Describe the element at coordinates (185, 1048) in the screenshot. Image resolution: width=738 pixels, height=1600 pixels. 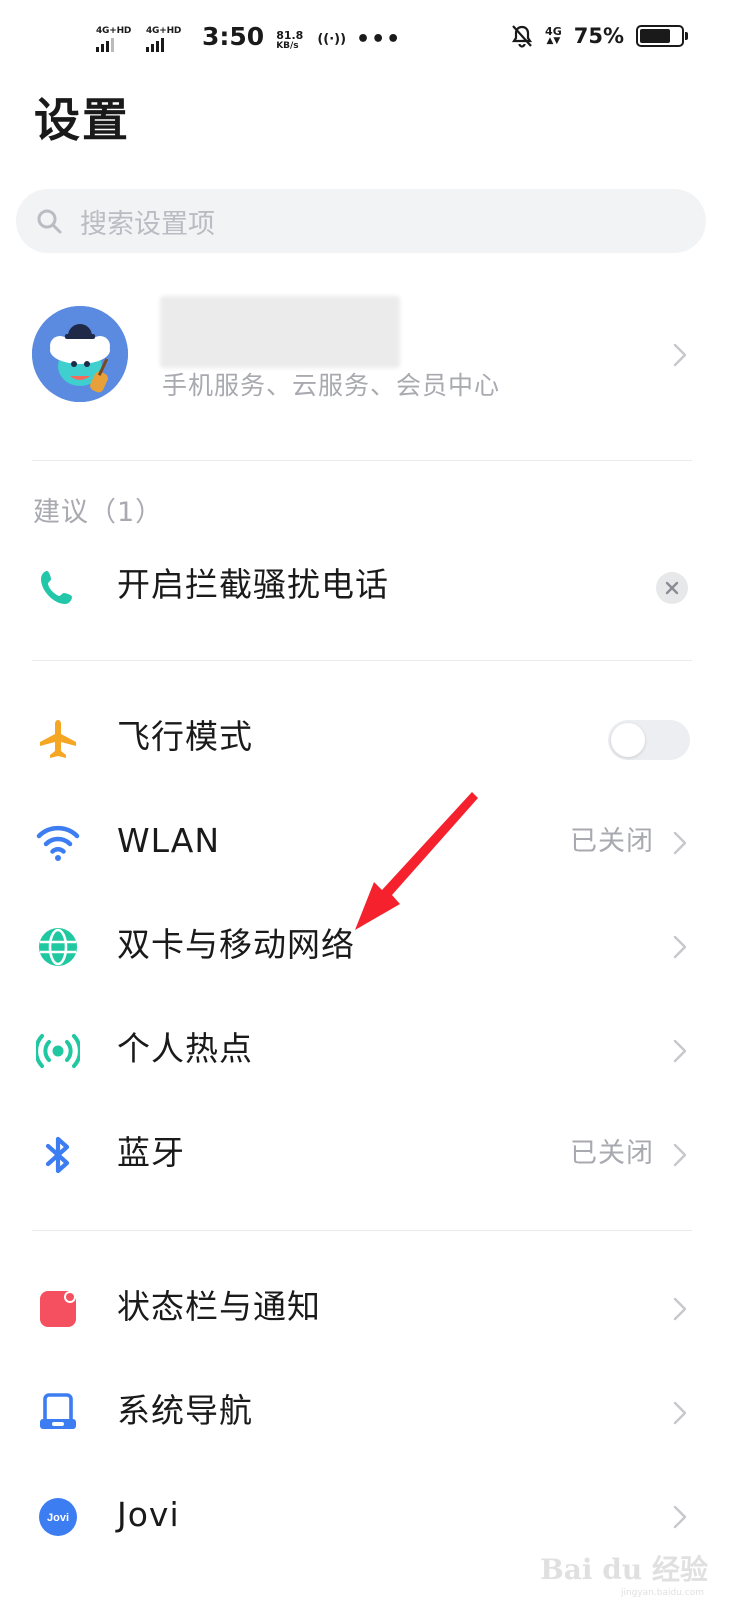
I see `item-label: 个人热点` at that location.